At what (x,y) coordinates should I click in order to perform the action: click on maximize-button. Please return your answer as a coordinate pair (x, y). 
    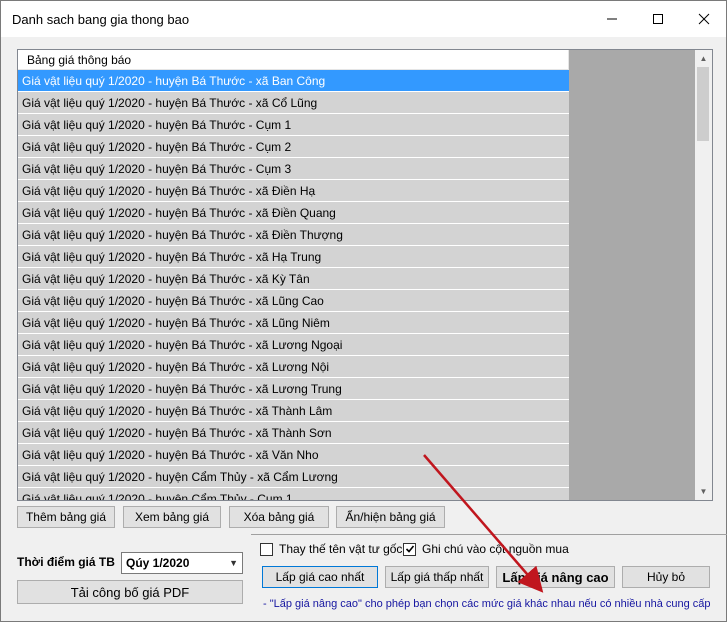
    Looking at the image, I should click on (658, 19).